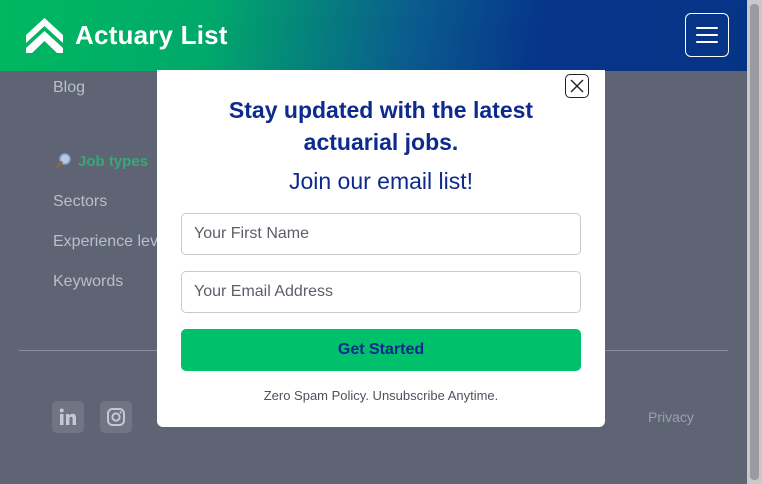 The width and height of the screenshot is (762, 484). I want to click on nav-link-sectors: Sectors, so click(80, 202).